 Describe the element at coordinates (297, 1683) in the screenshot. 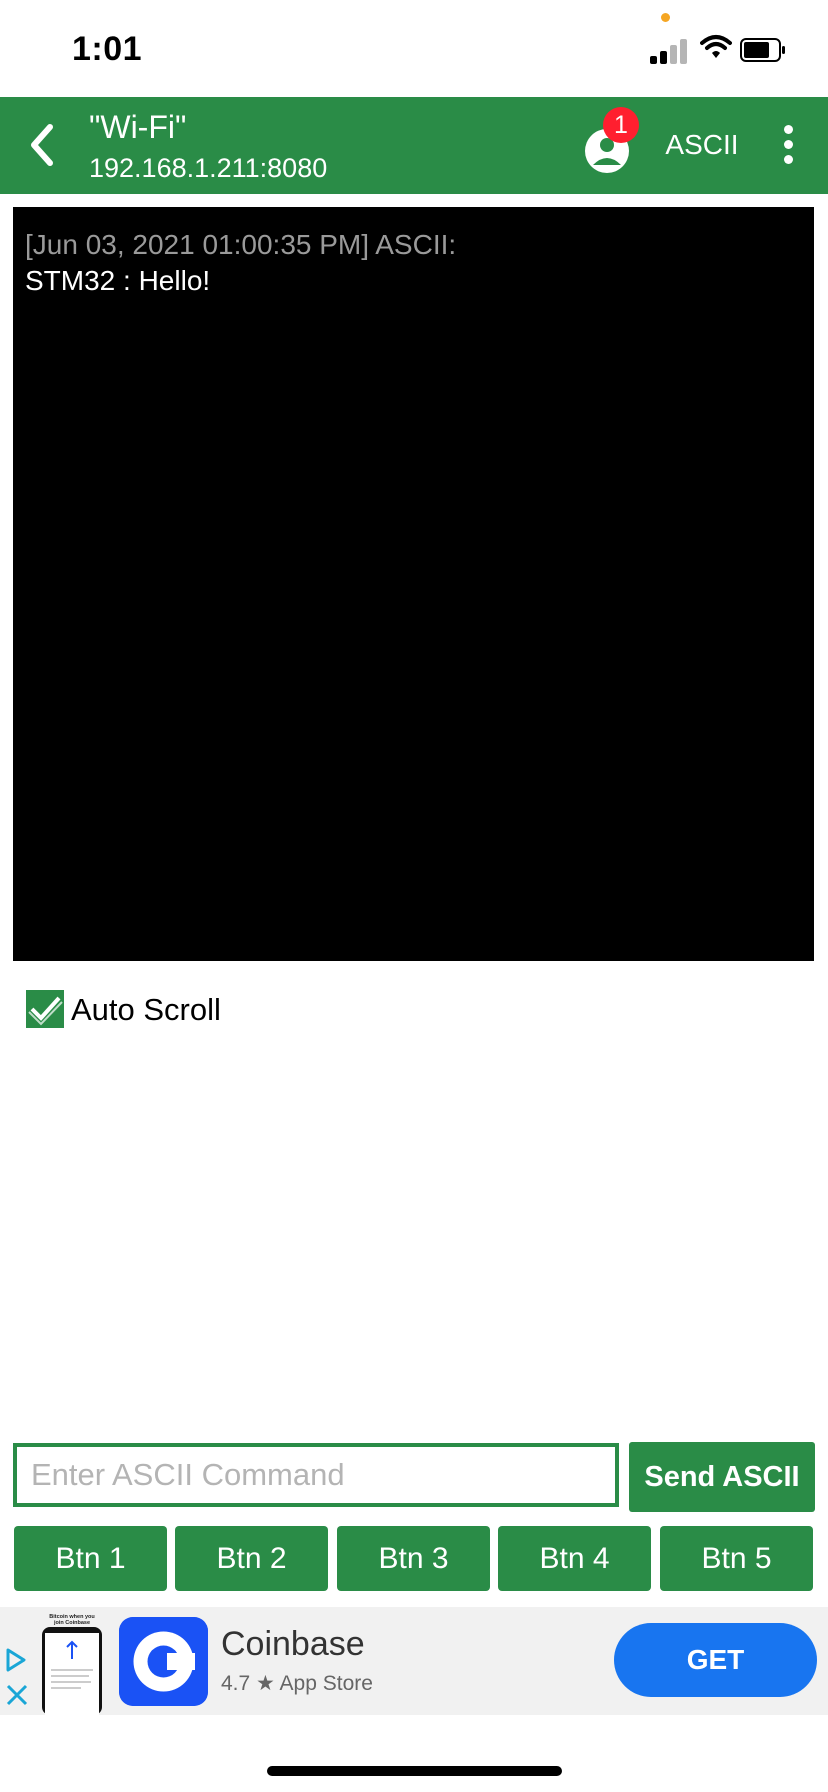

I see `ad-app-rating: 4.7 ★ App Store` at that location.